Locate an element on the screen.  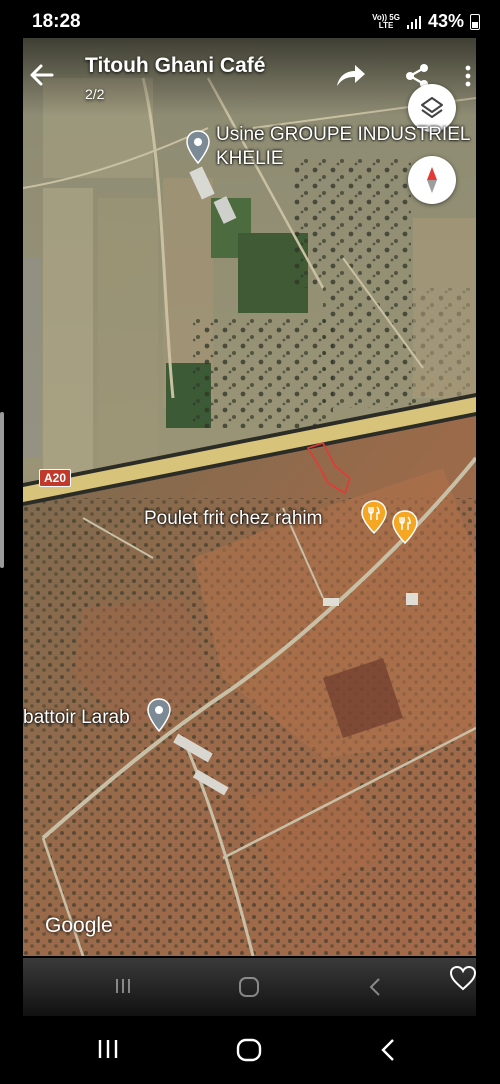
status-time: 18:28 is located at coordinates (56, 21).